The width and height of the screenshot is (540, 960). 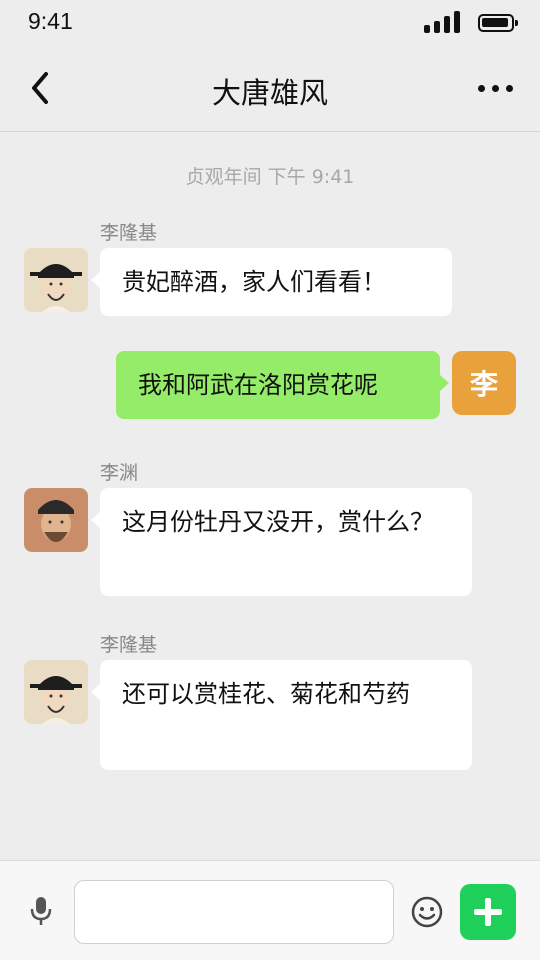 I want to click on chat-timestamp: 贞观年间 下午 9:41, so click(x=270, y=177).